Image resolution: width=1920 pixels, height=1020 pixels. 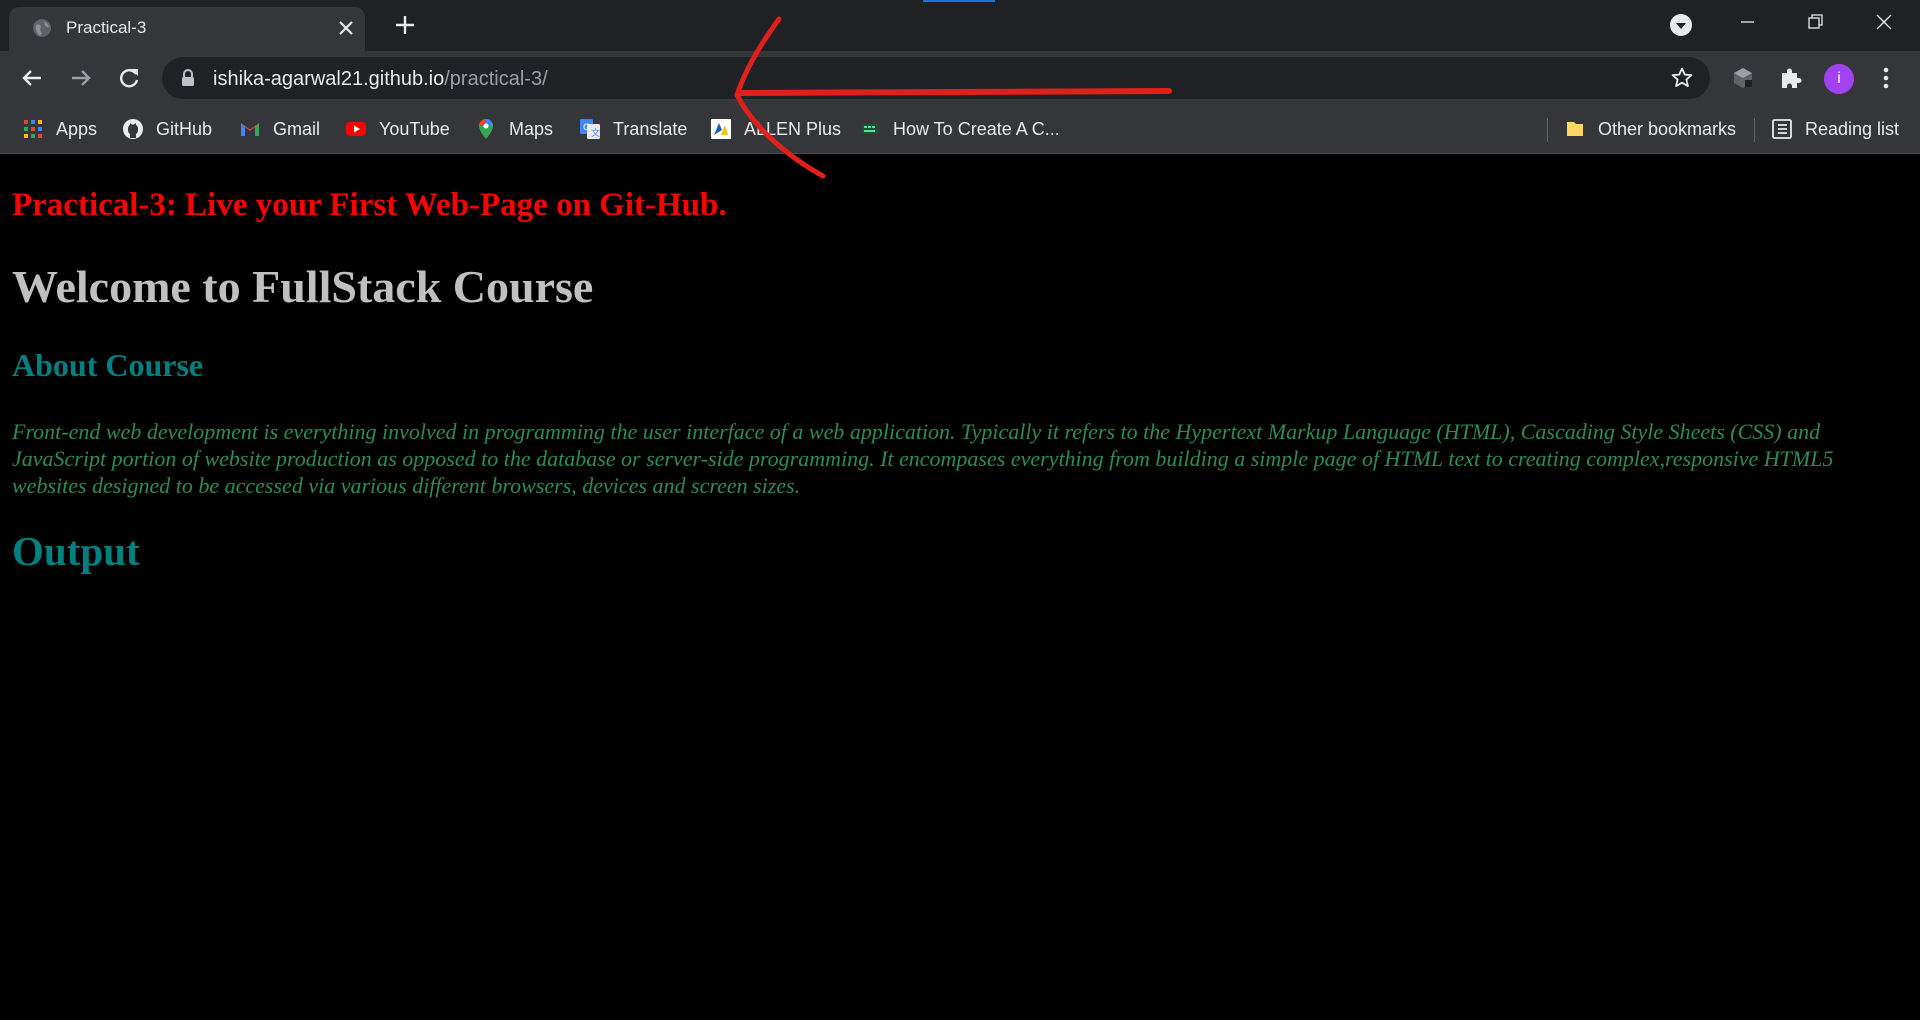 What do you see at coordinates (586, 128) in the screenshot?
I see `svg-text: G` at bounding box center [586, 128].